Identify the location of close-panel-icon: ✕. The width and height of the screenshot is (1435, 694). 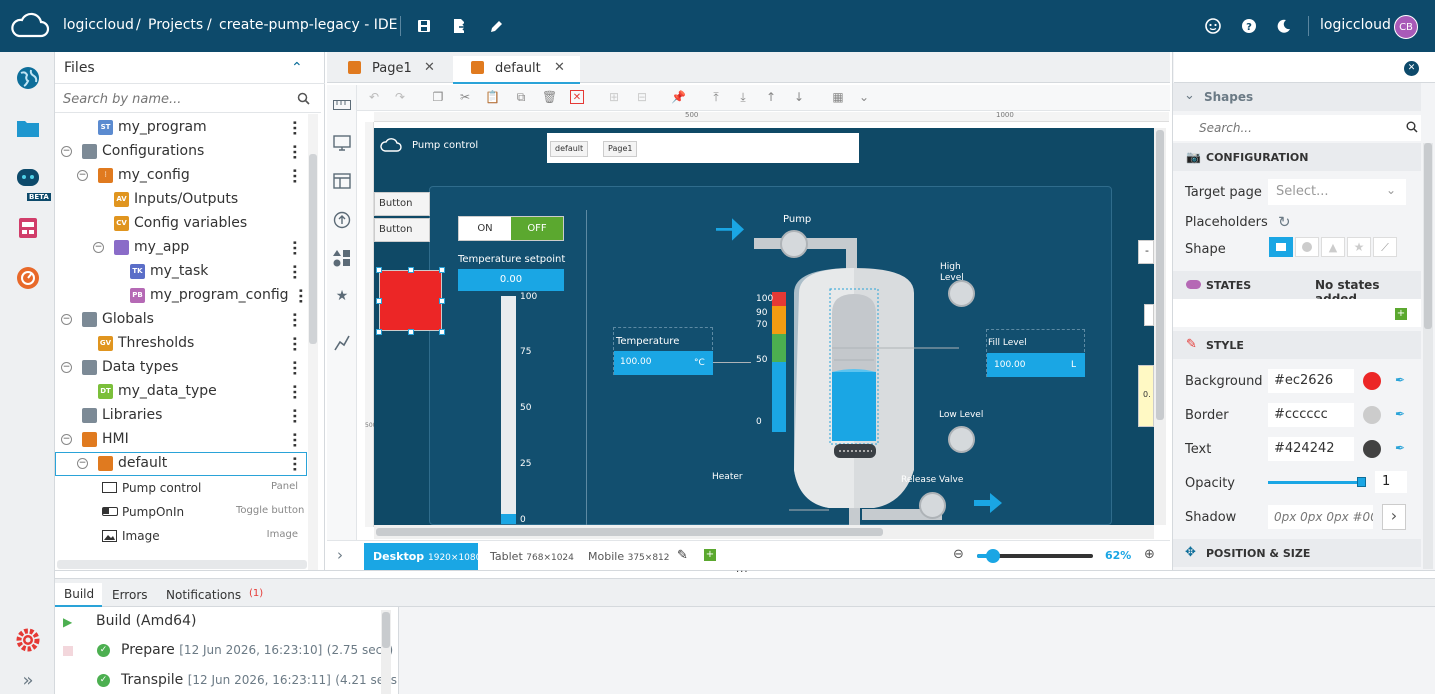
(1411, 68).